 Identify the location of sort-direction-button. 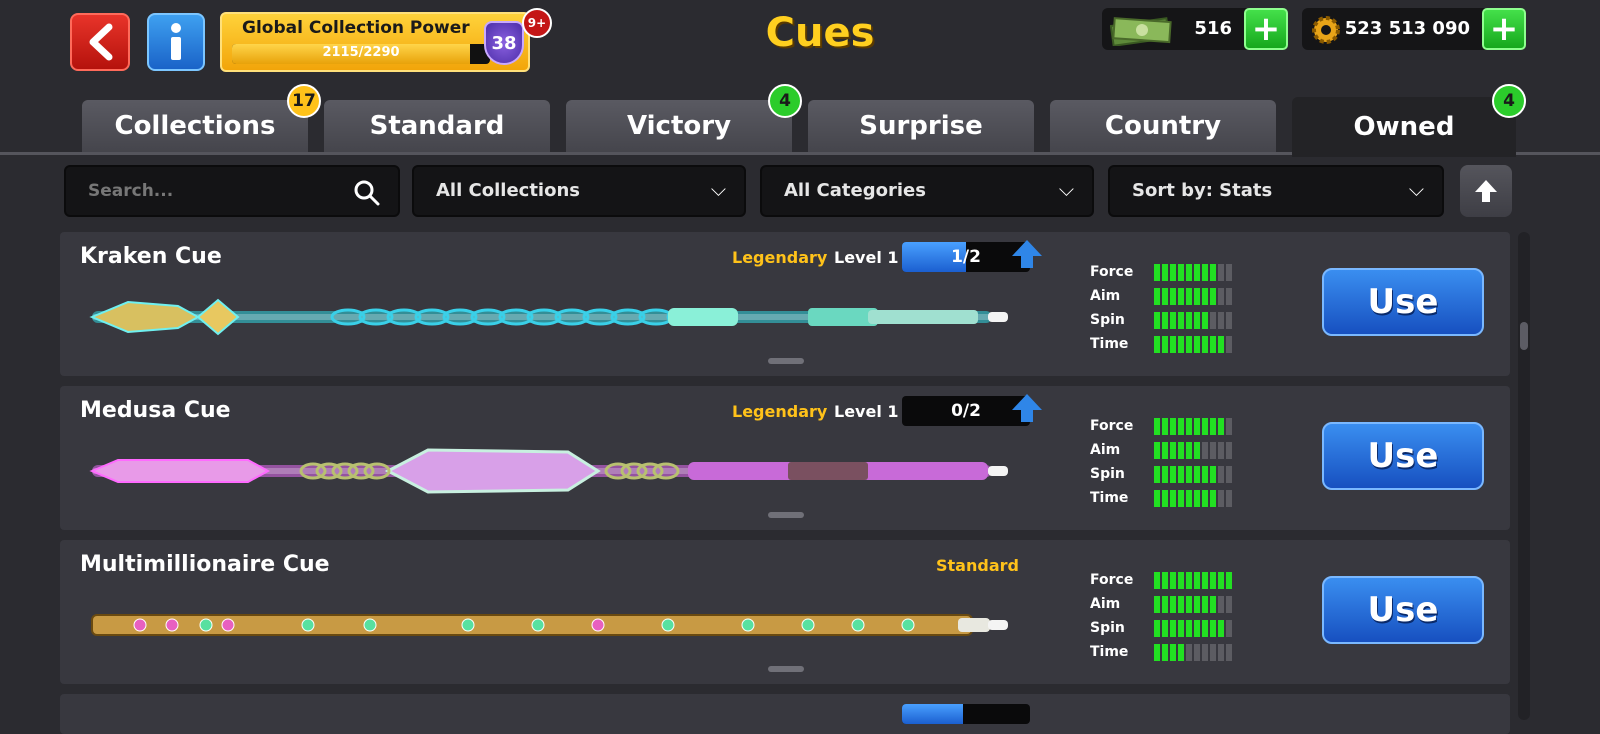
(1486, 191).